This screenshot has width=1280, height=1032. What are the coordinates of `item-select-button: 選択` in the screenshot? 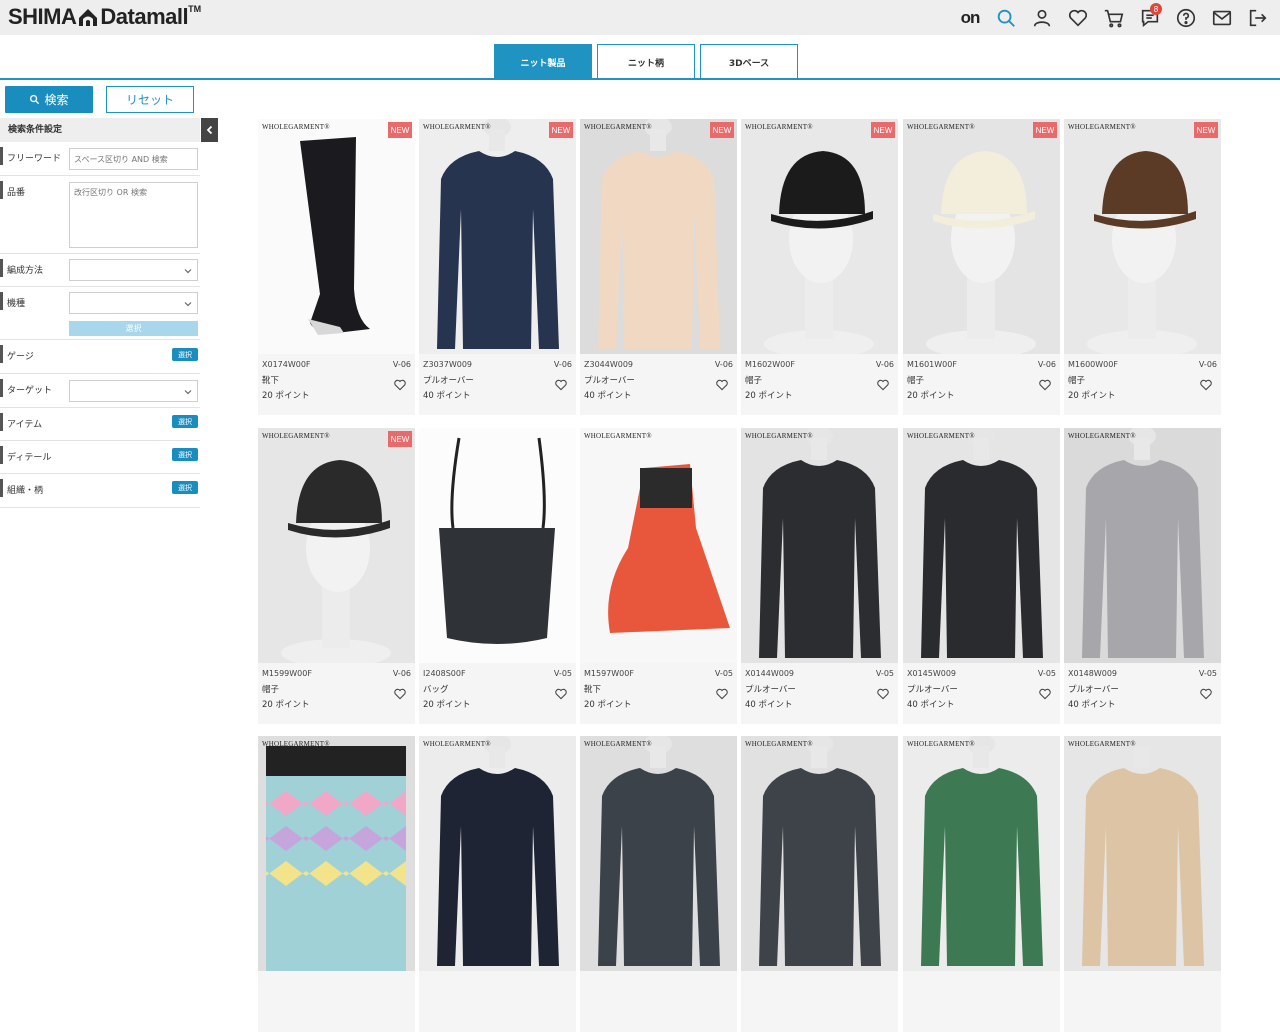 It's located at (185, 421).